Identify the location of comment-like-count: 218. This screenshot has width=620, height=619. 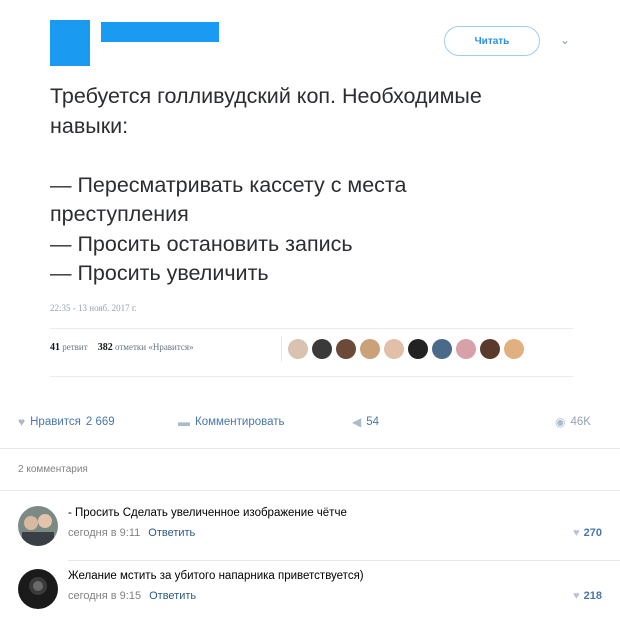
(592, 596).